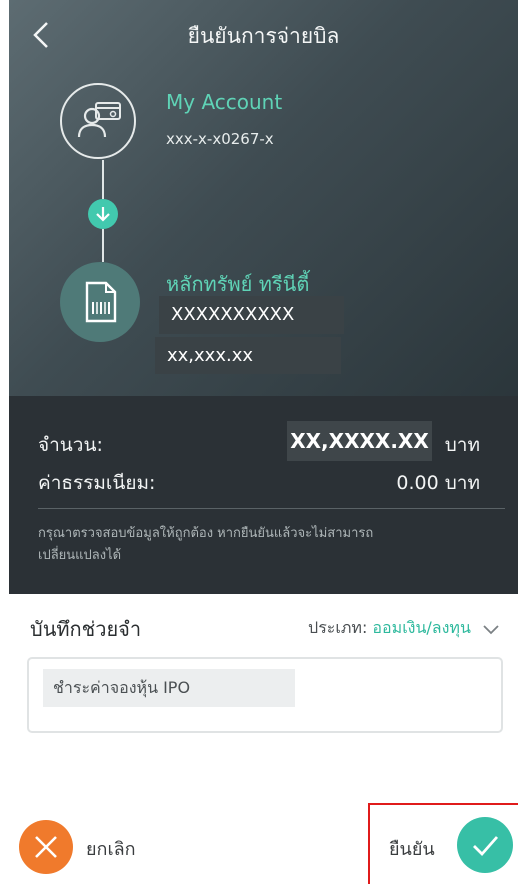 The height and width of the screenshot is (884, 518). I want to click on chevron-down-icon, so click(491, 629).